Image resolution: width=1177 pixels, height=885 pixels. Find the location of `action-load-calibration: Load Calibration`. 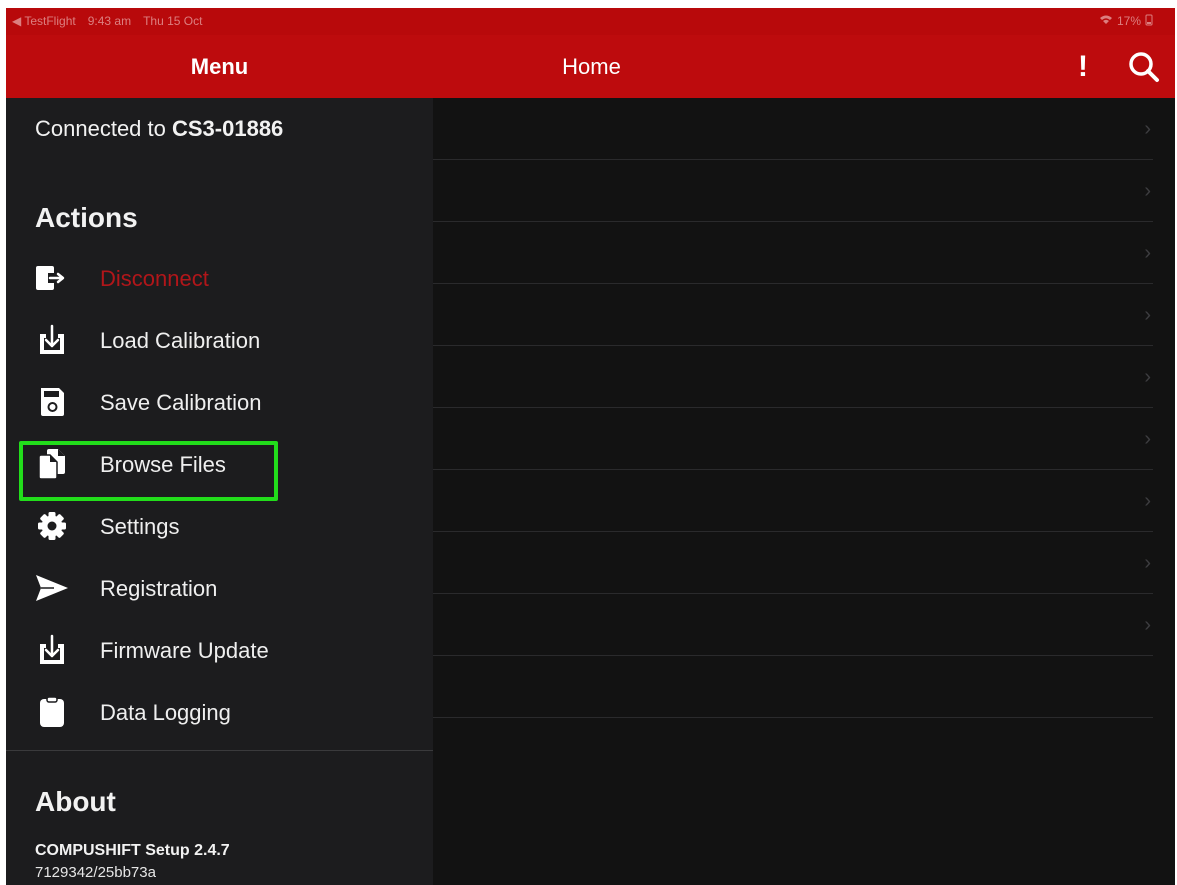

action-load-calibration: Load Calibration is located at coordinates (219, 340).